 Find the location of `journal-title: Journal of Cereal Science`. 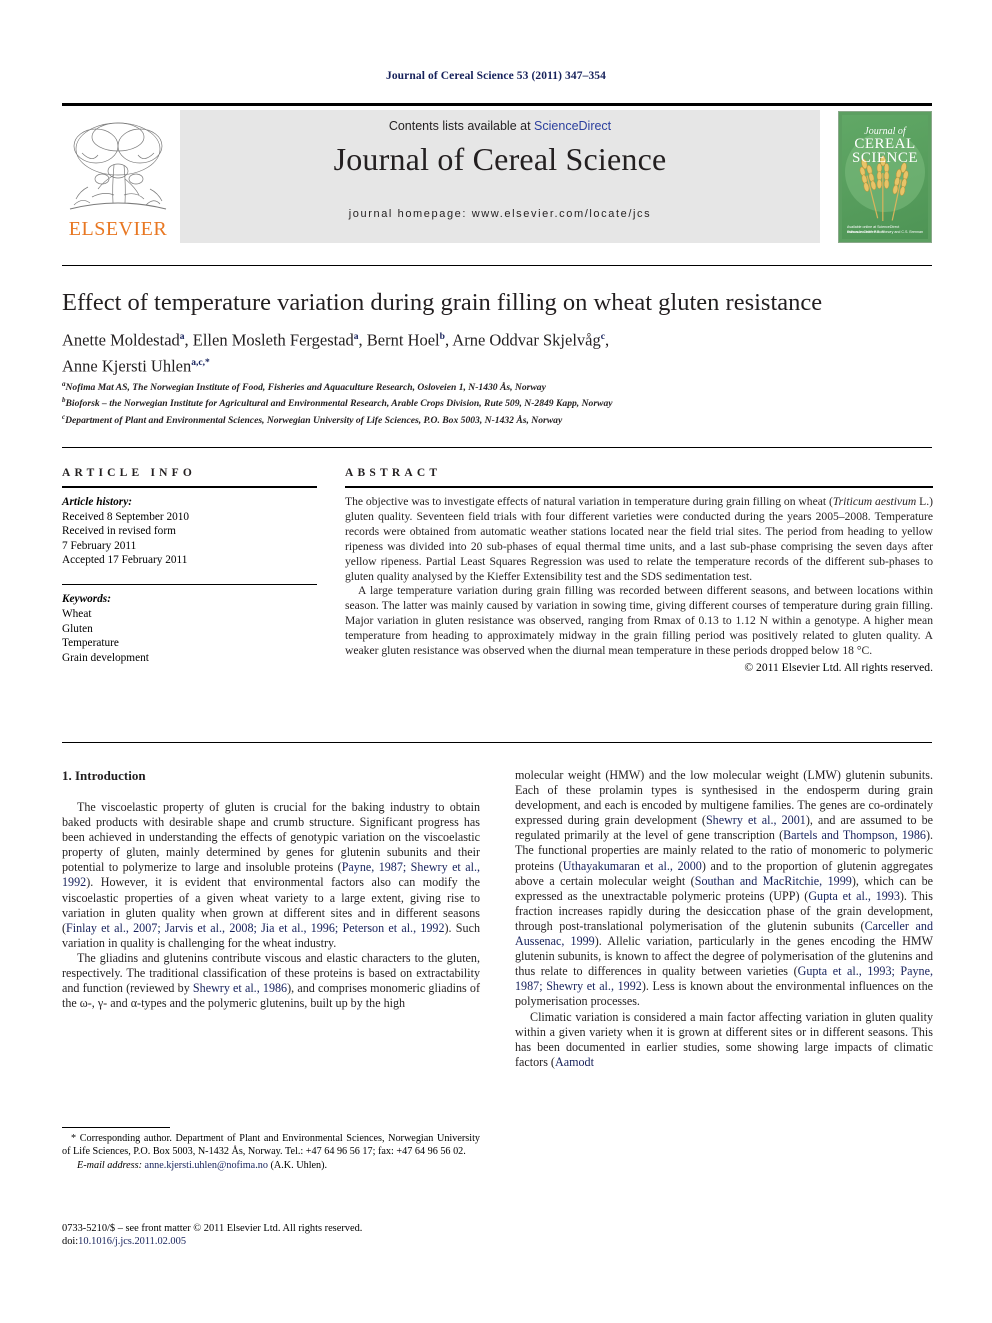

journal-title: Journal of Cereal Science is located at coordinates (500, 159).